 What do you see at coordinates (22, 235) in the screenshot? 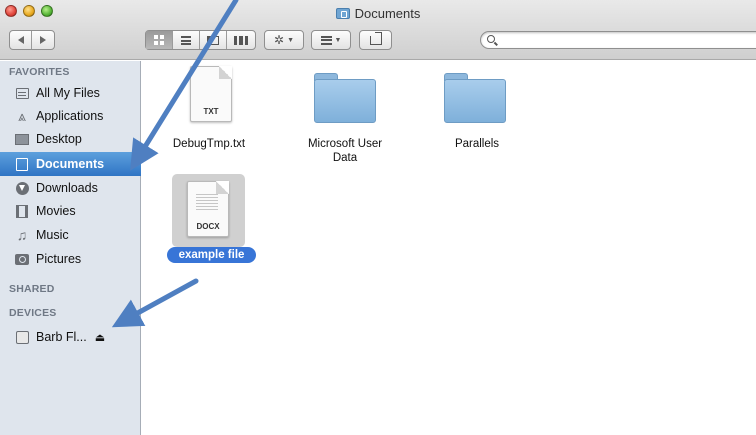
I see `music-icon: ♫` at bounding box center [22, 235].